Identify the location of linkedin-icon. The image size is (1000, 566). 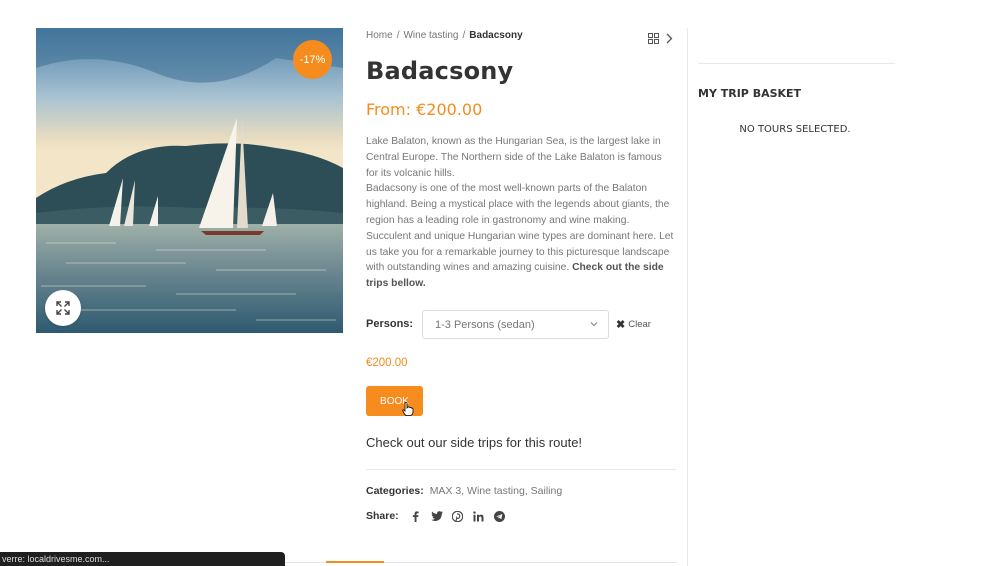
(479, 516).